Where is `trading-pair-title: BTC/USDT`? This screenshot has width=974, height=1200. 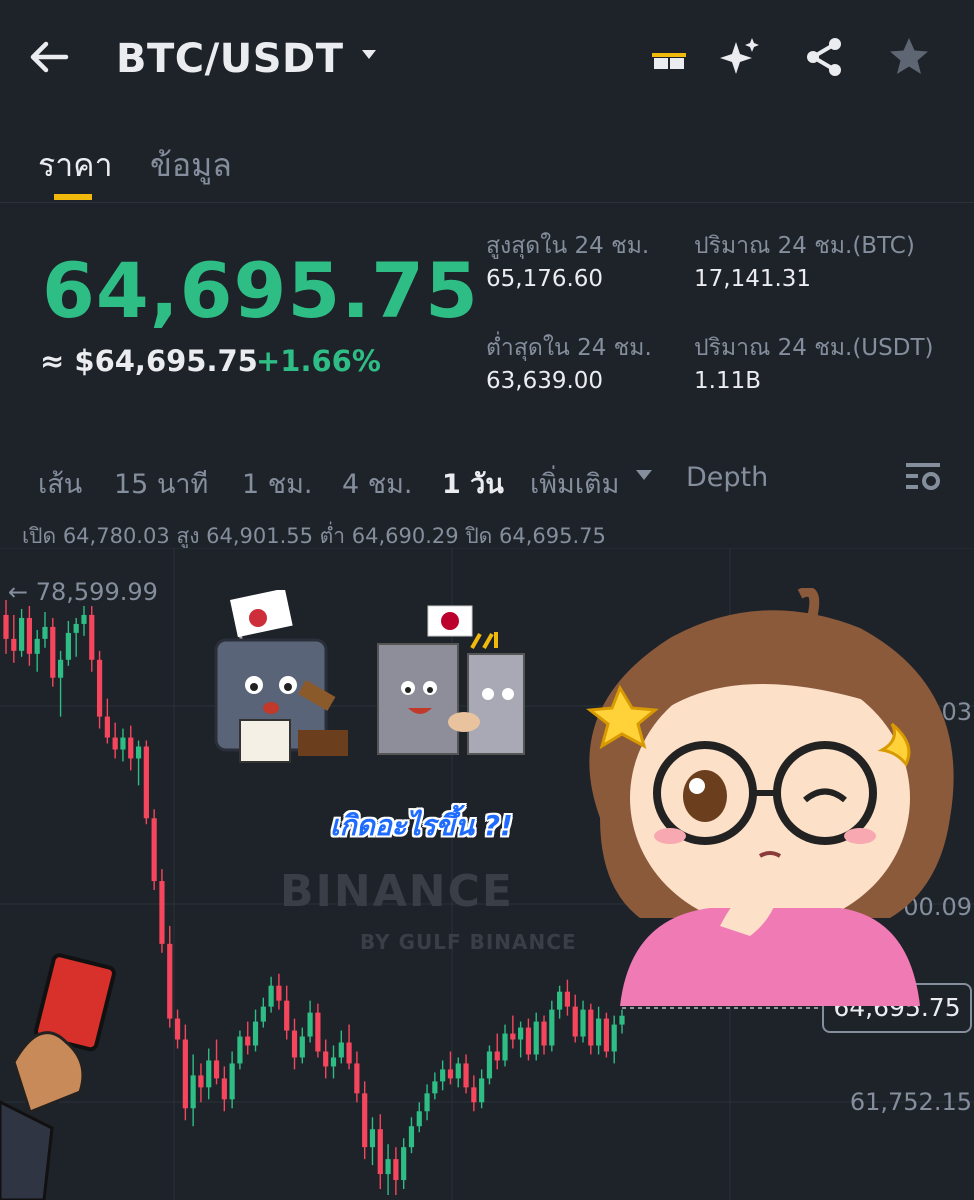 trading-pair-title: BTC/USDT is located at coordinates (230, 59).